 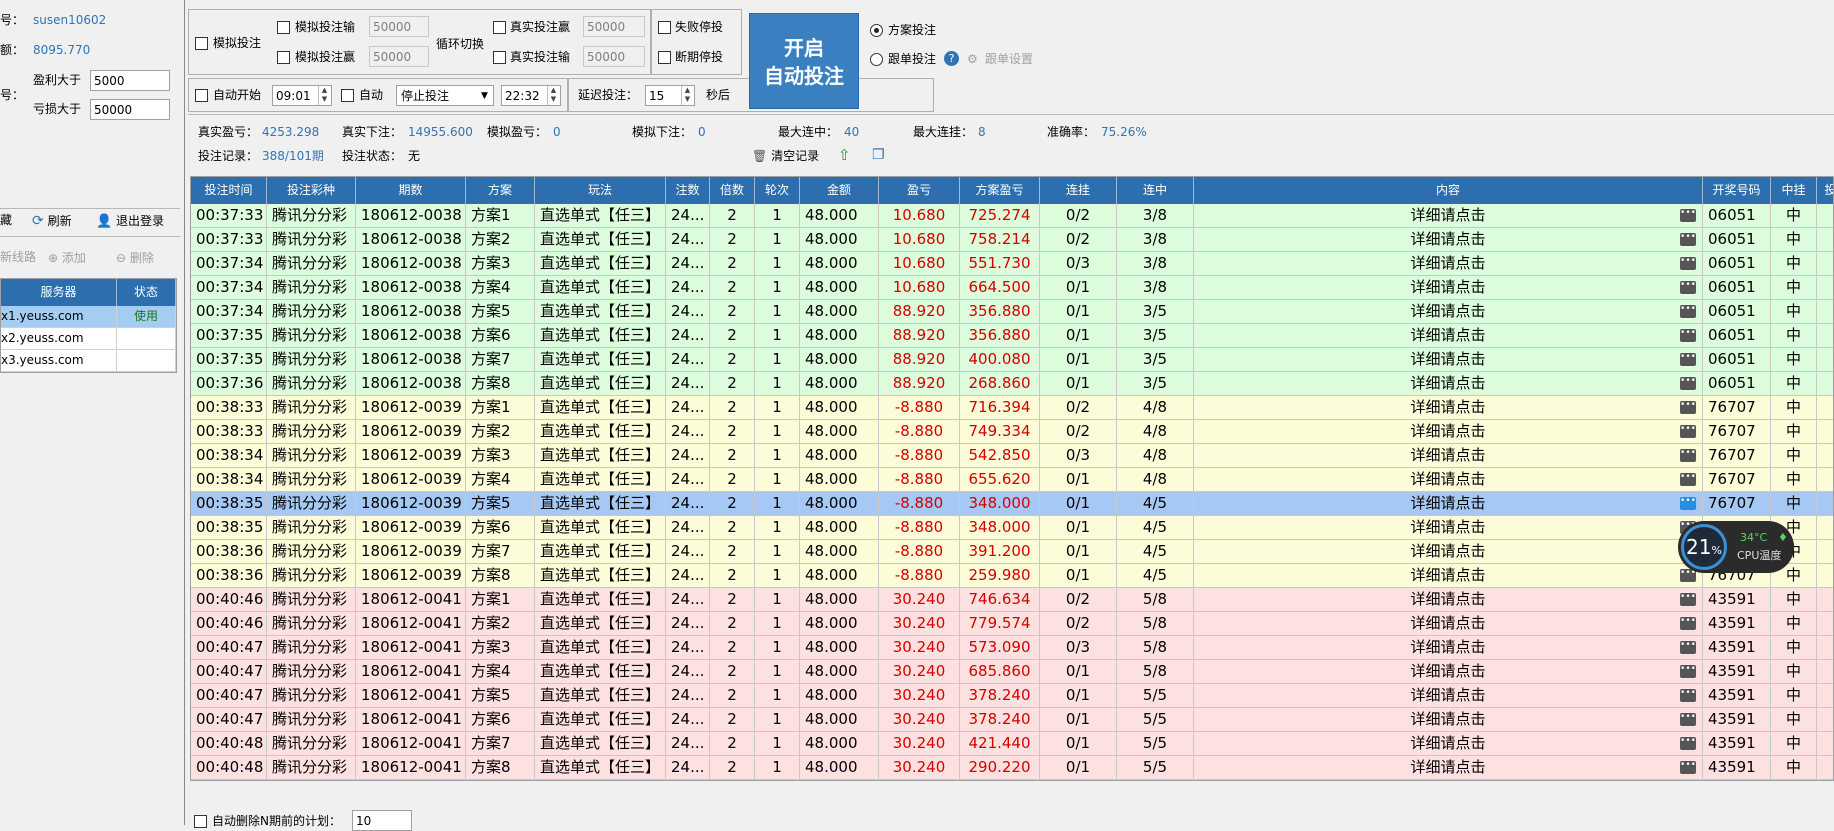 What do you see at coordinates (688, 190) in the screenshot?
I see `header-count: 注数` at bounding box center [688, 190].